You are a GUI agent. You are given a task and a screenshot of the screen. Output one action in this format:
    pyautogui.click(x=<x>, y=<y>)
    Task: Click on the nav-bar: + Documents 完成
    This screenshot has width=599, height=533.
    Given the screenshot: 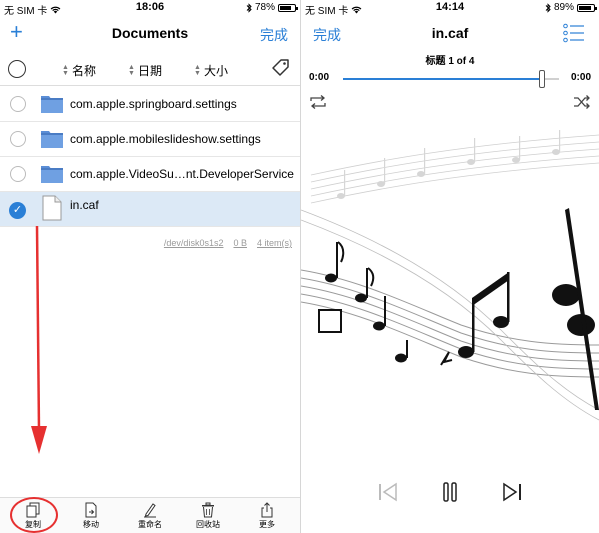 What is the action you would take?
    pyautogui.click(x=150, y=34)
    